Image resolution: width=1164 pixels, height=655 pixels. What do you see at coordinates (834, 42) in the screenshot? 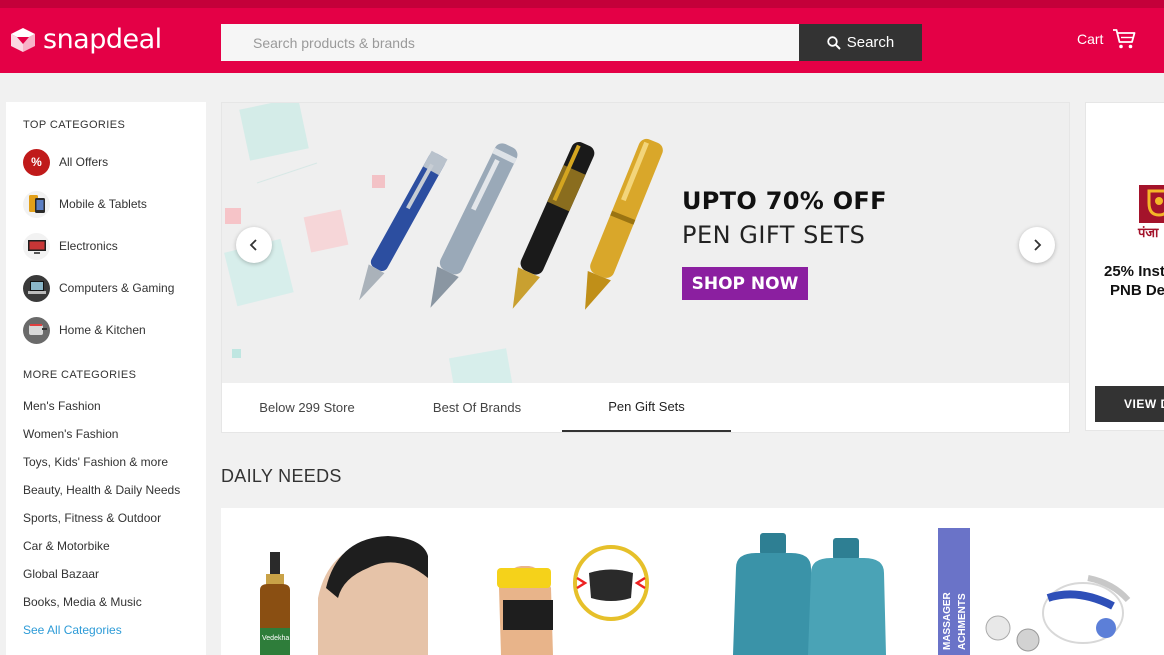
I see `search-icon` at bounding box center [834, 42].